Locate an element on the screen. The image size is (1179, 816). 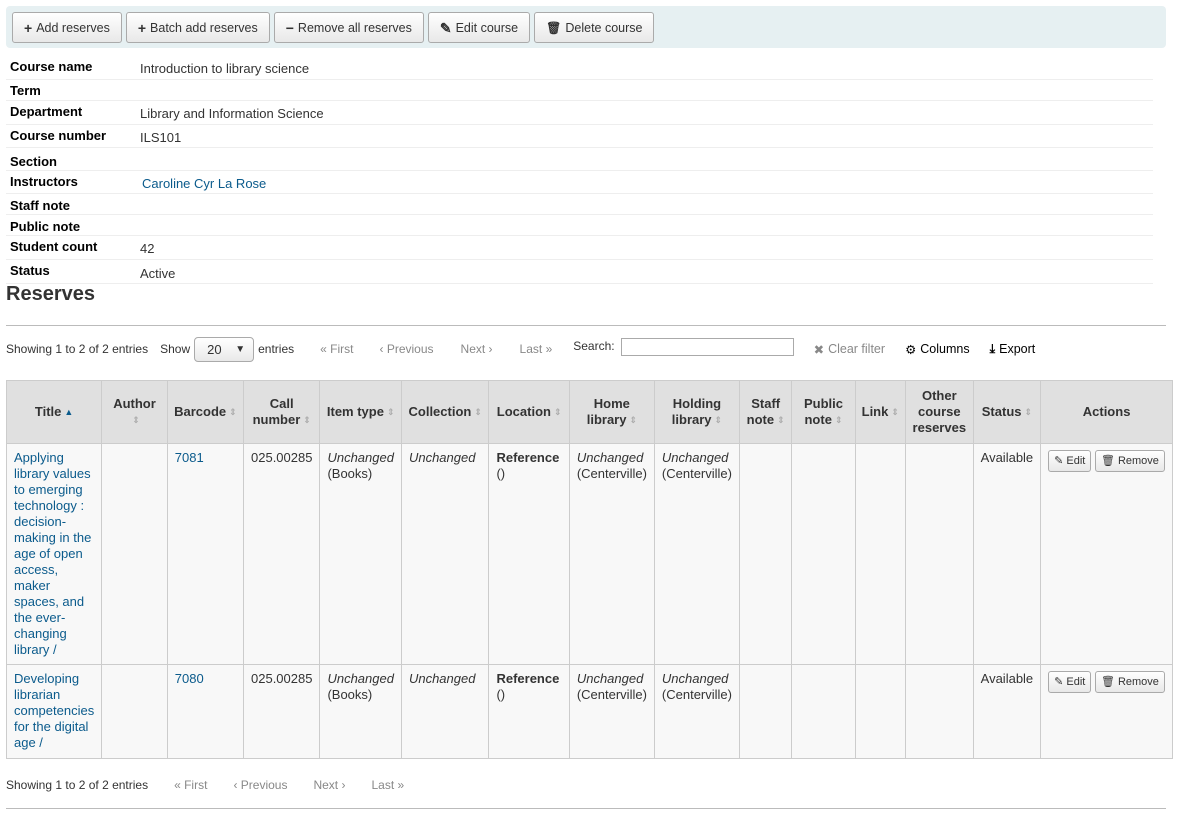
detail-row-course-number: Course number ILS101 is located at coordinates (579, 136).